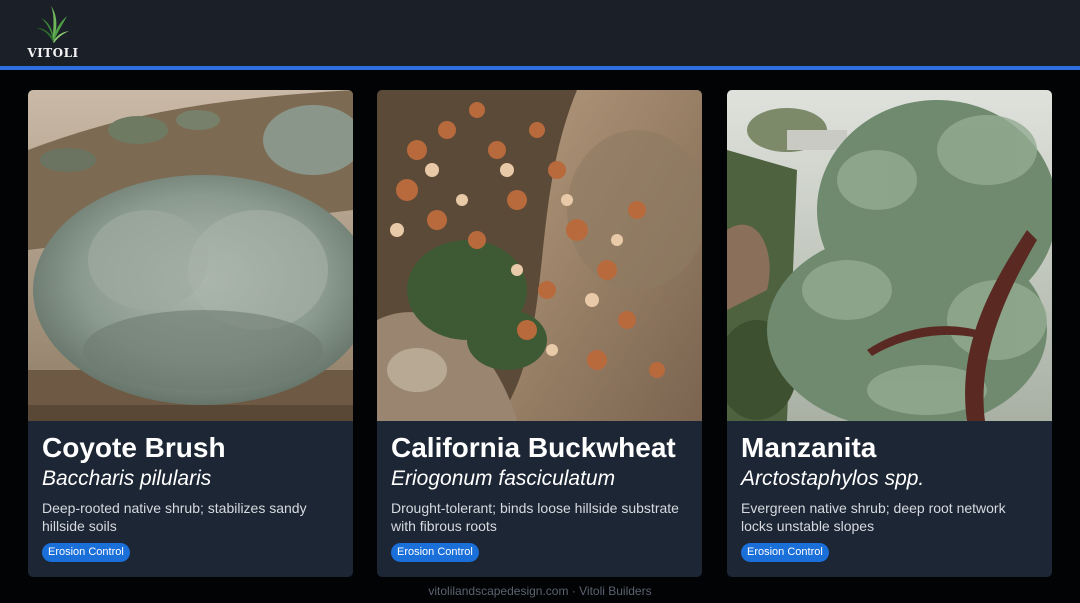  I want to click on brand-logo: VITOLI, so click(53, 32).